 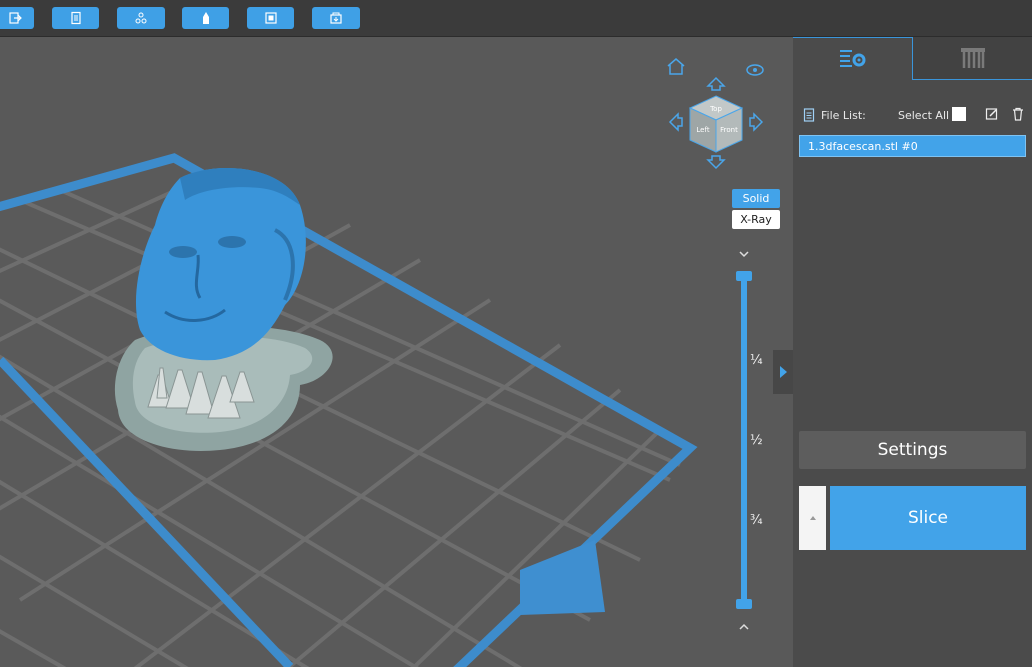 I want to click on slider-quarter-mark: ¼, so click(x=756, y=360).